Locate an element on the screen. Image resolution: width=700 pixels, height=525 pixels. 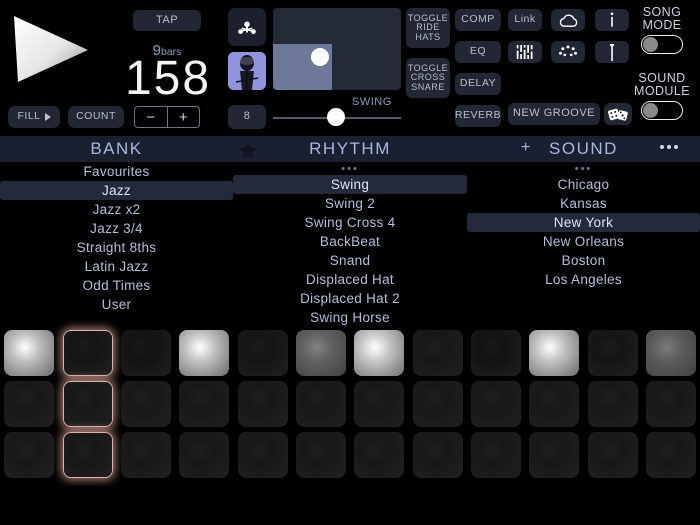
pad-r1-c2 is located at coordinates (88, 353).